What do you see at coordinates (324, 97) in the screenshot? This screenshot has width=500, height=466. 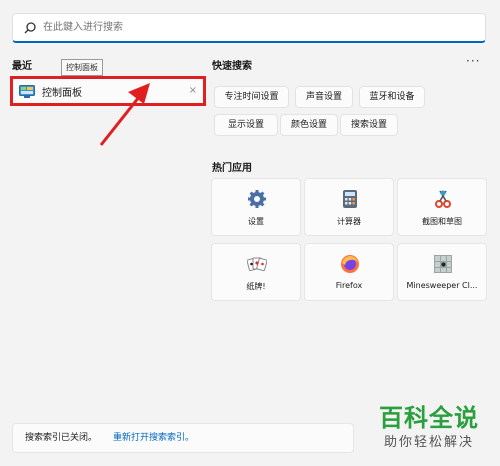 I see `quick-search-chip: 声音设置` at bounding box center [324, 97].